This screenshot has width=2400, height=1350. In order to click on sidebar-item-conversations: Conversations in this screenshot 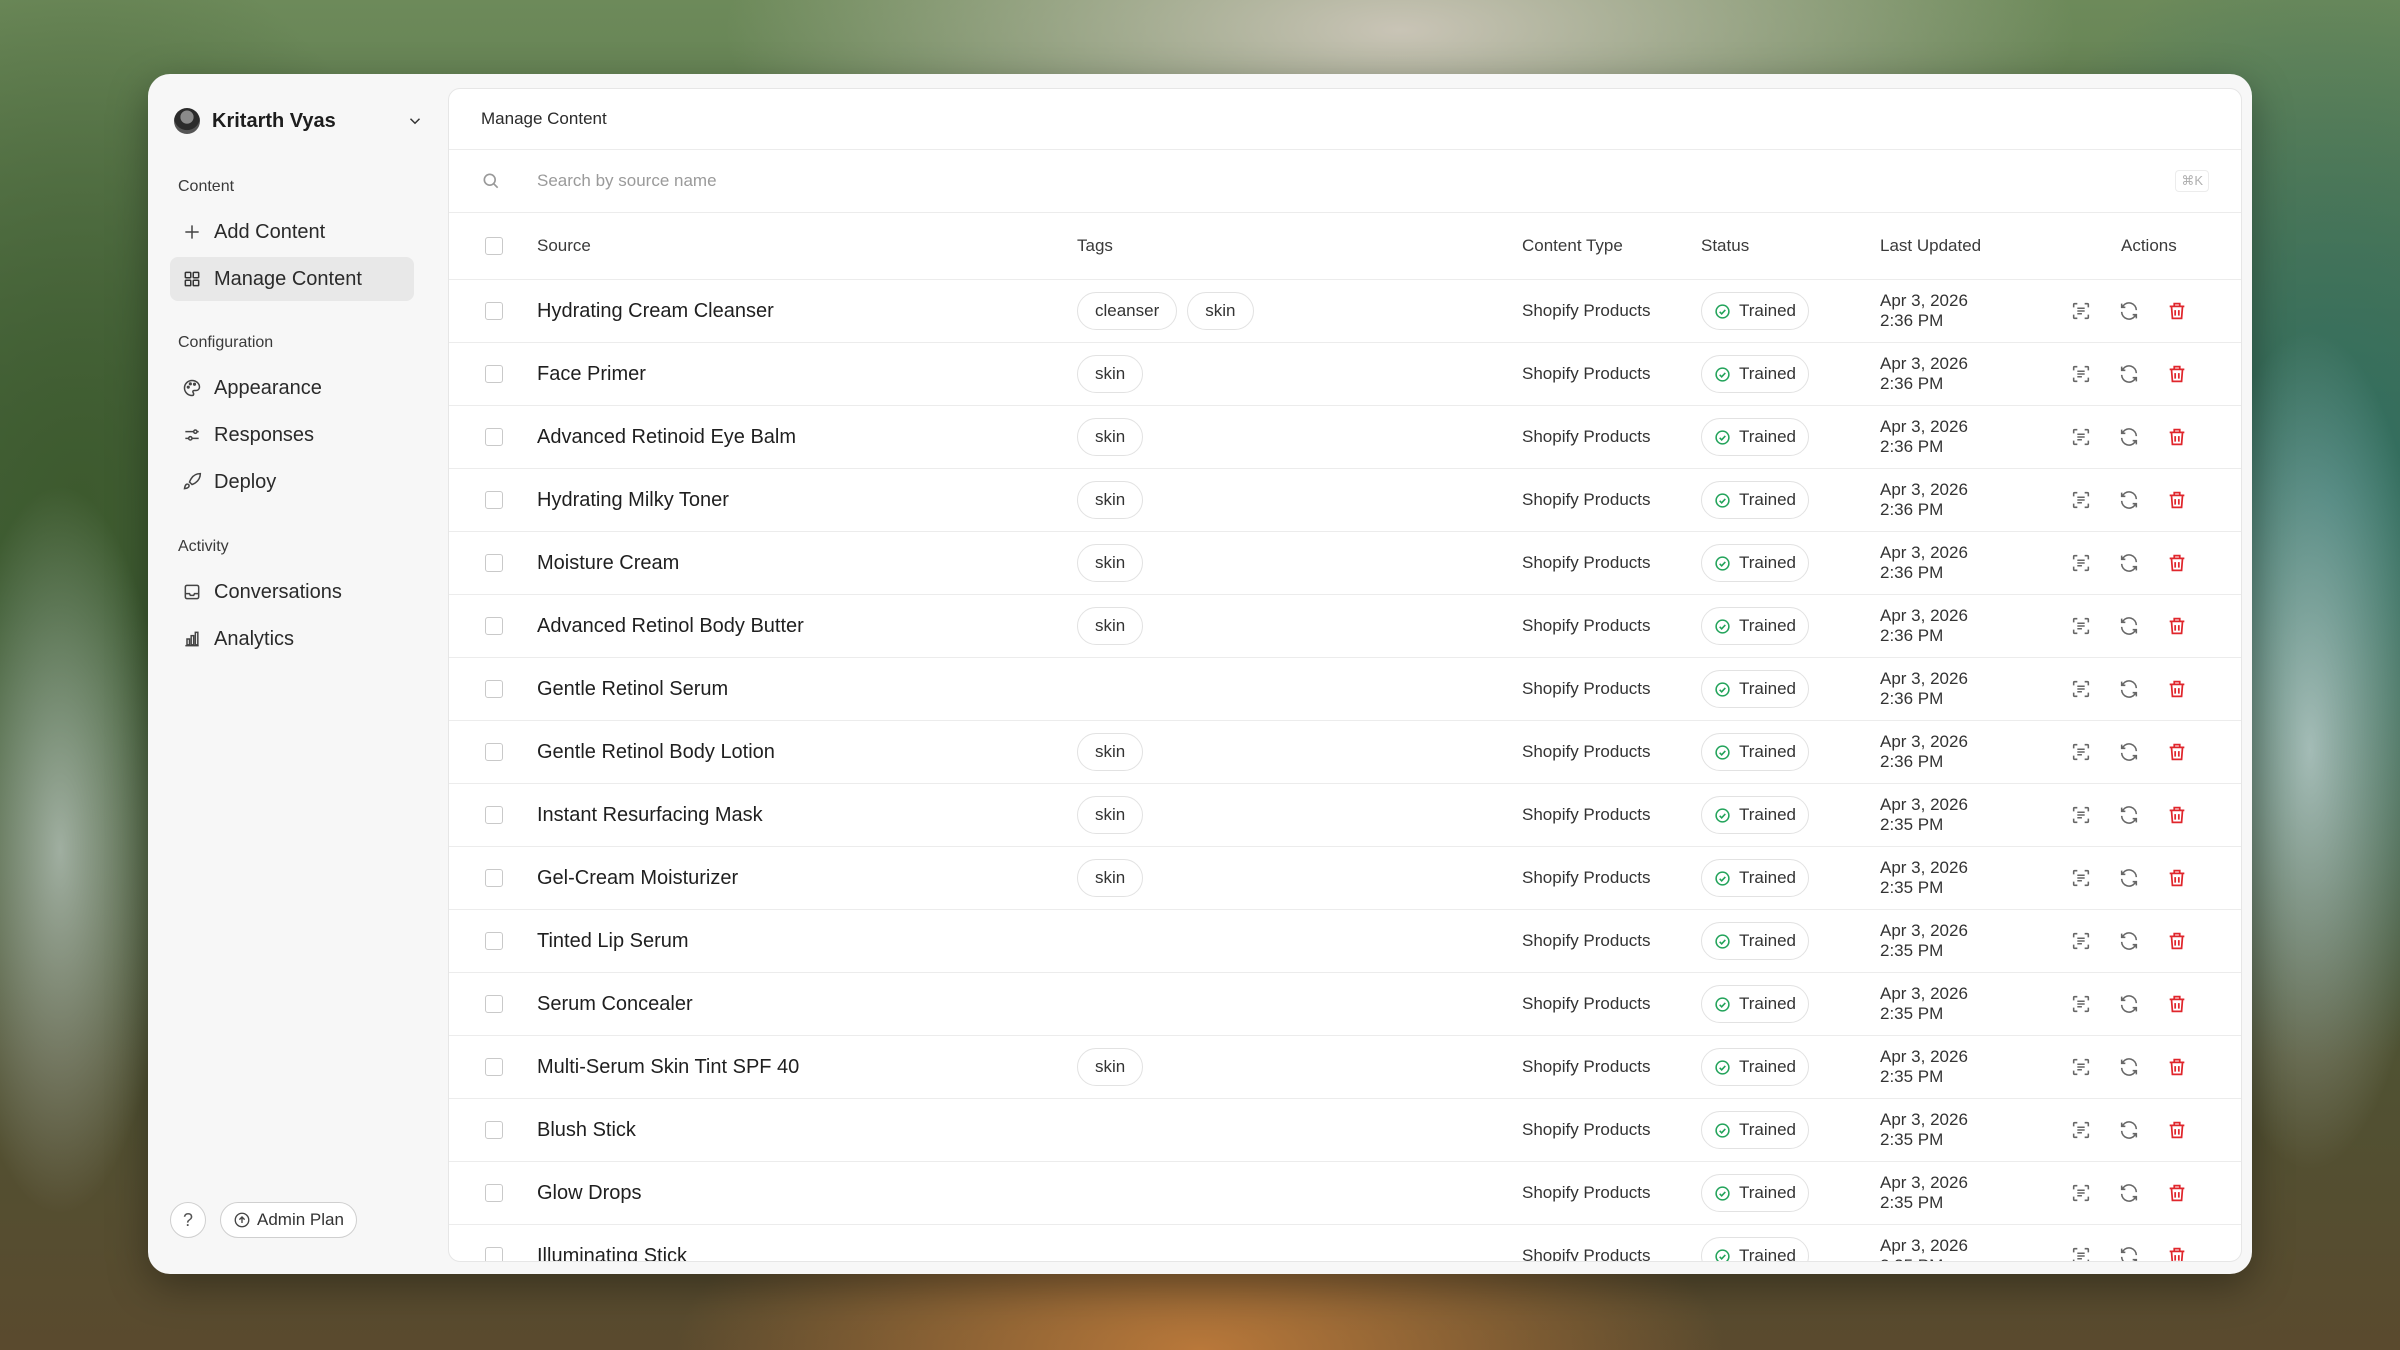, I will do `click(292, 592)`.